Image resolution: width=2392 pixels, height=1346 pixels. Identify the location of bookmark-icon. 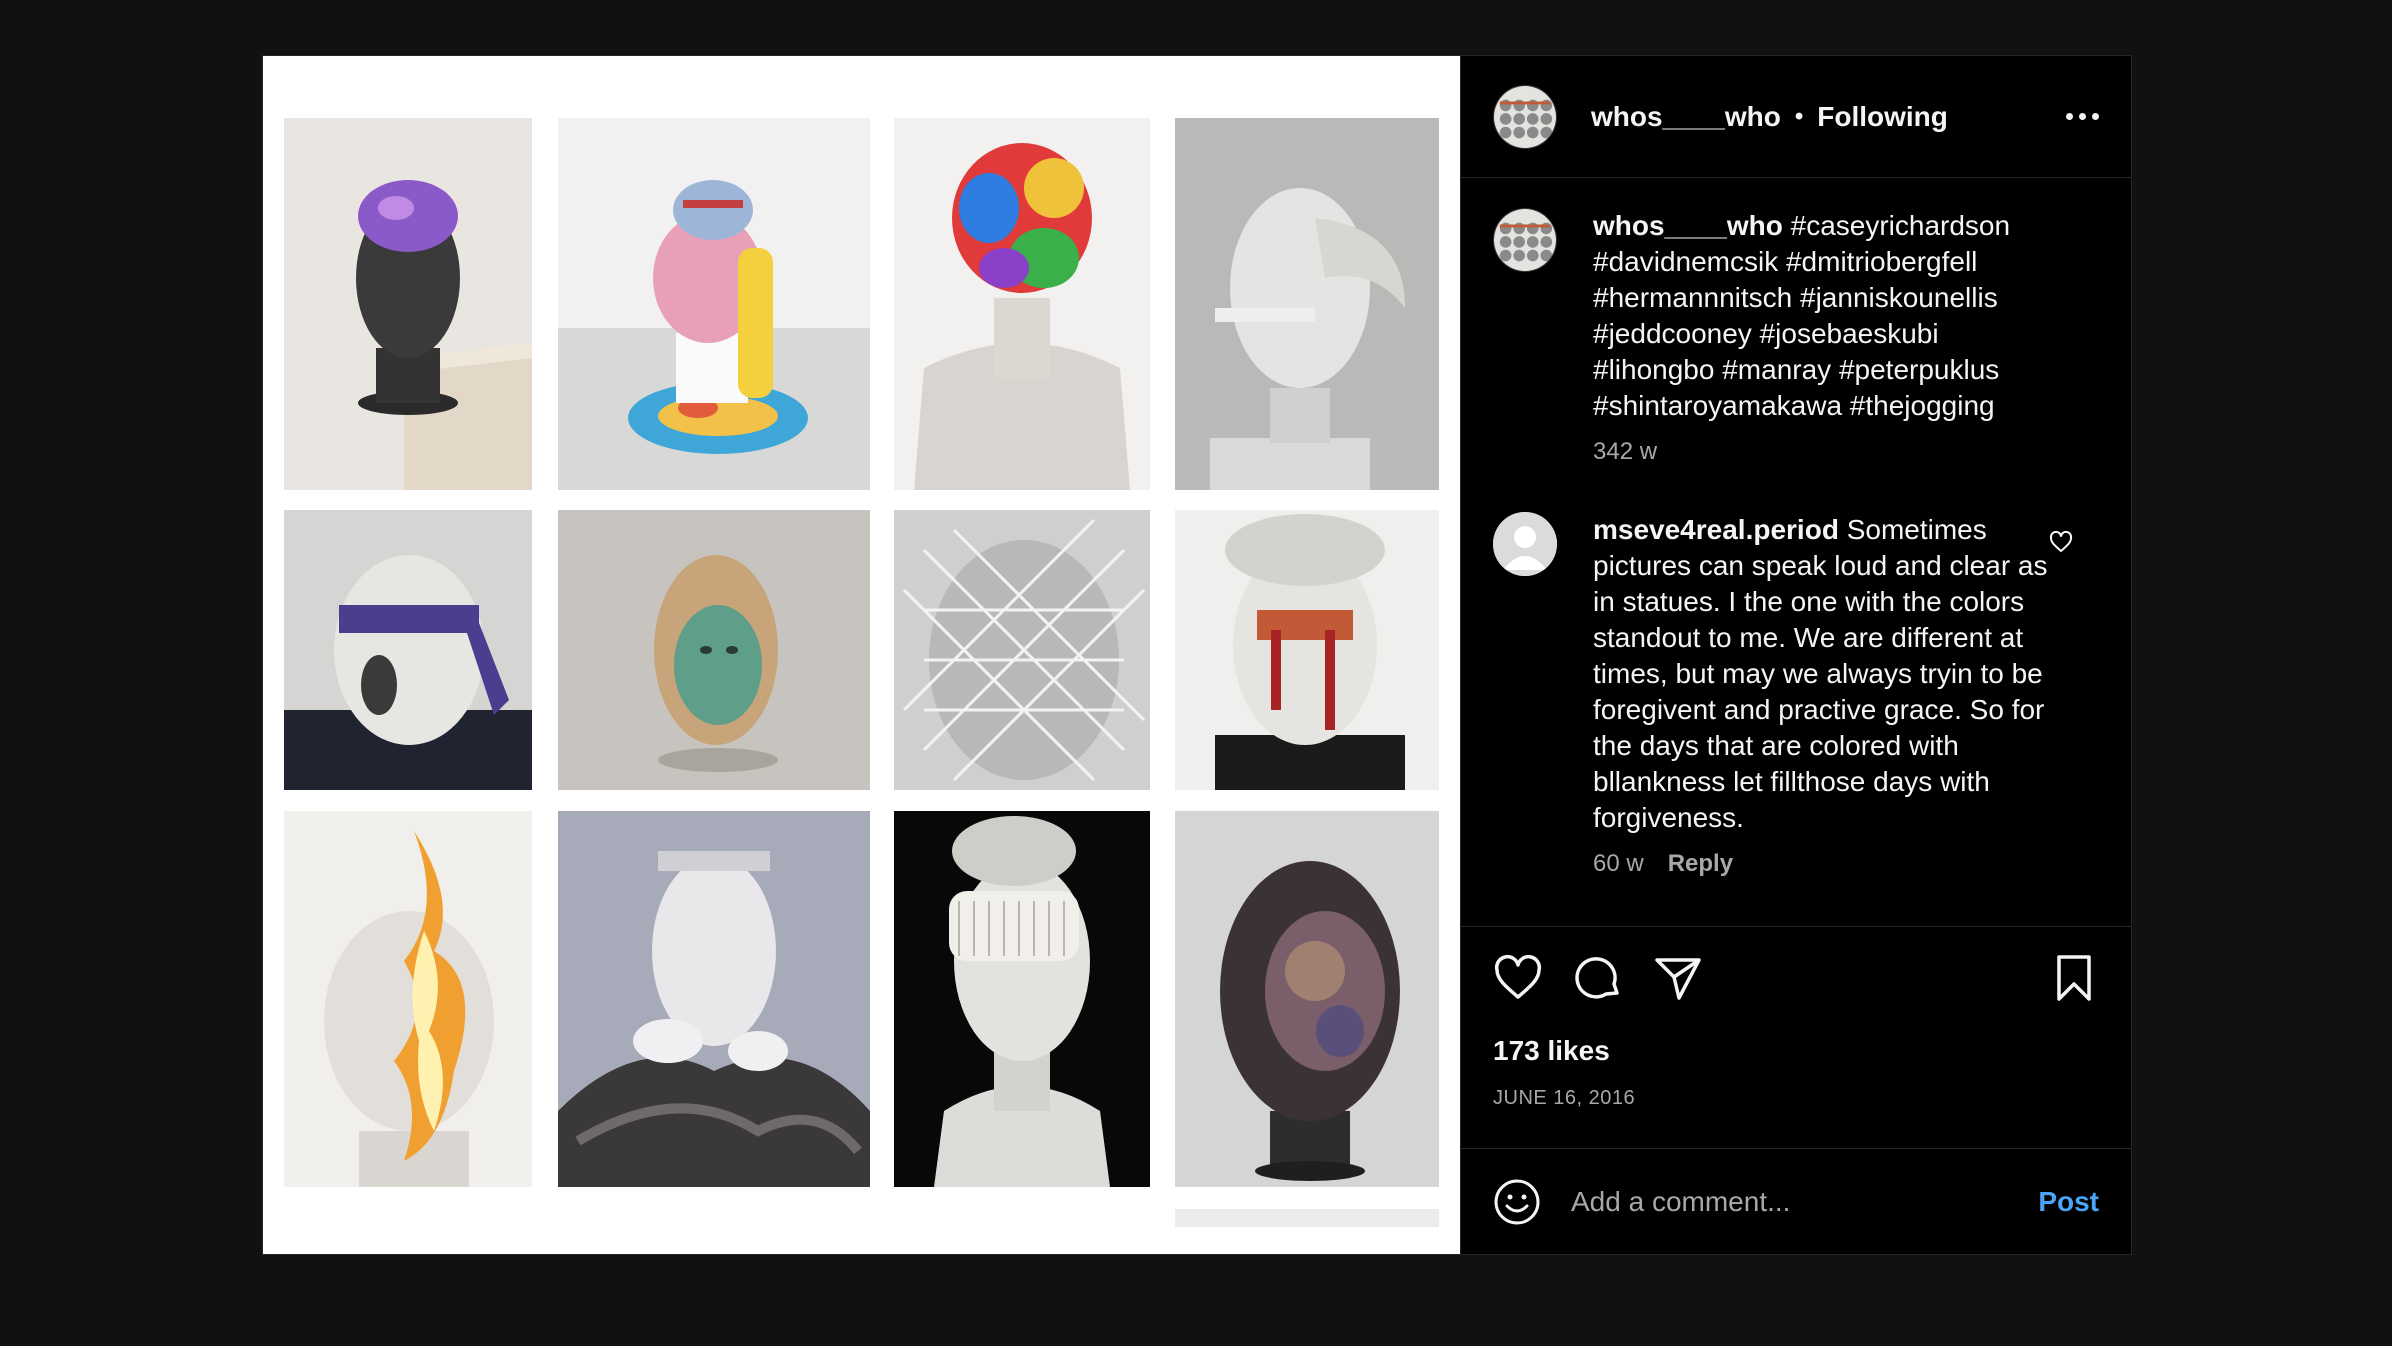
(2074, 978).